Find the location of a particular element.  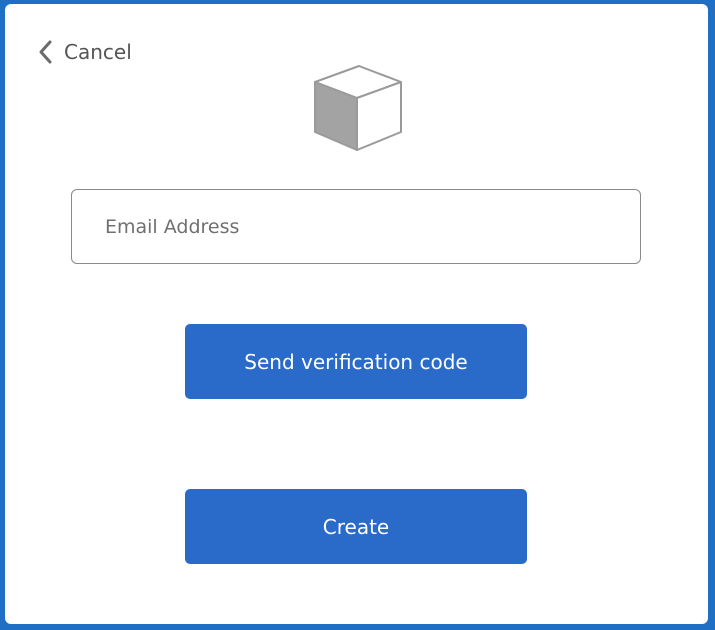

chevron-left-icon is located at coordinates (45, 52).